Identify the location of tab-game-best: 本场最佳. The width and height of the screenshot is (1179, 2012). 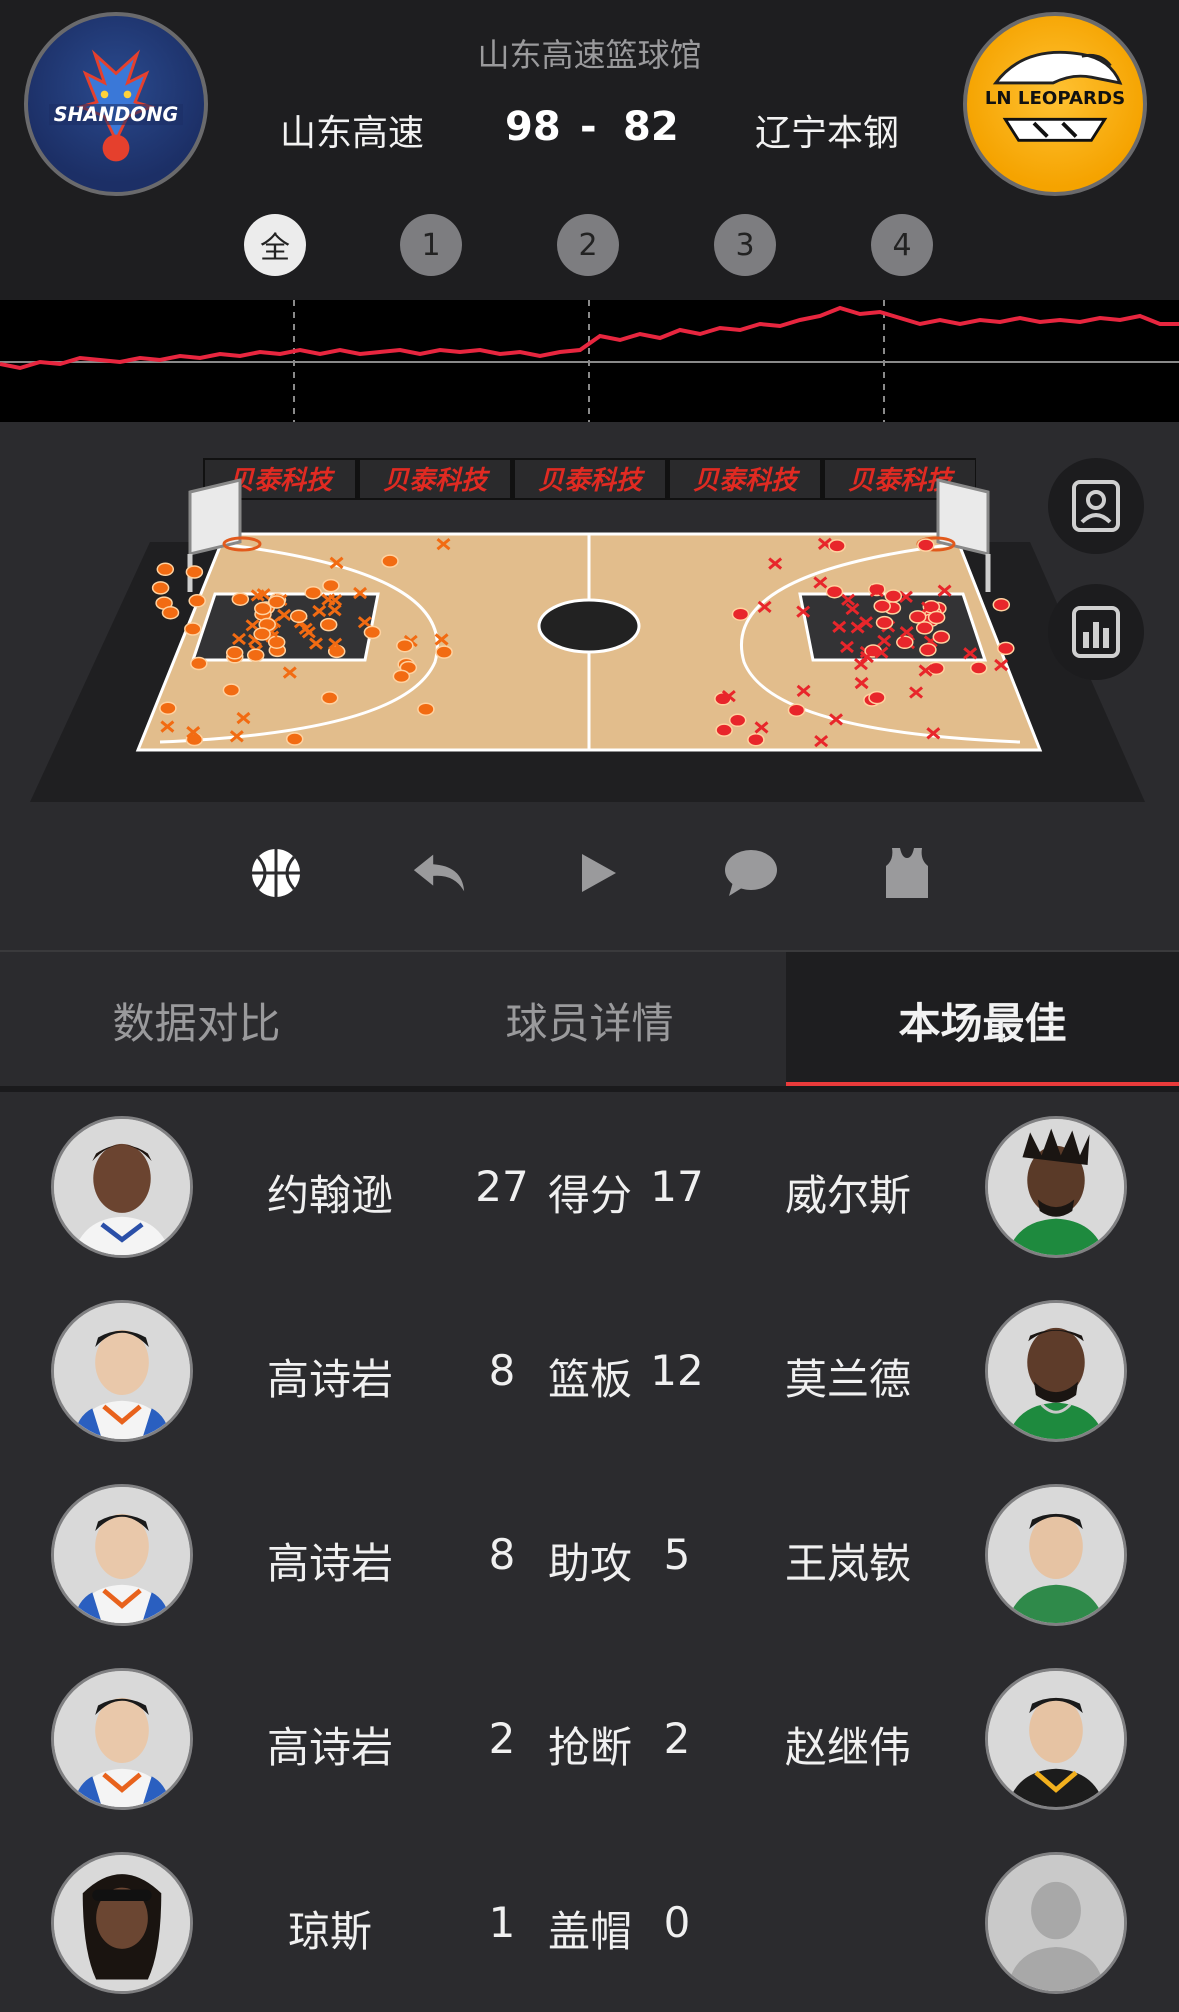
(982, 1020).